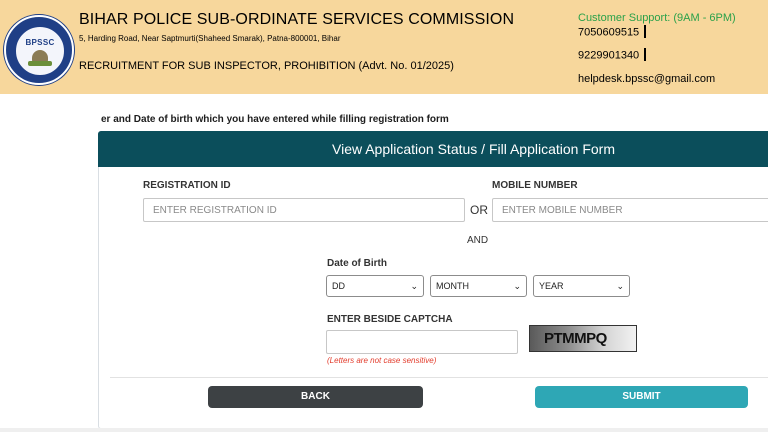 This screenshot has height=432, width=768. I want to click on and-separator: AND, so click(478, 240).